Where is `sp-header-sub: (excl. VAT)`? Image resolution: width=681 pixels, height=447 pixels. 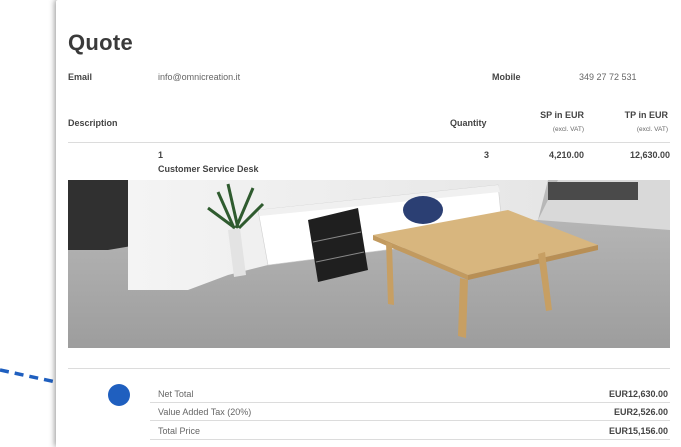 sp-header-sub: (excl. VAT) is located at coordinates (568, 129).